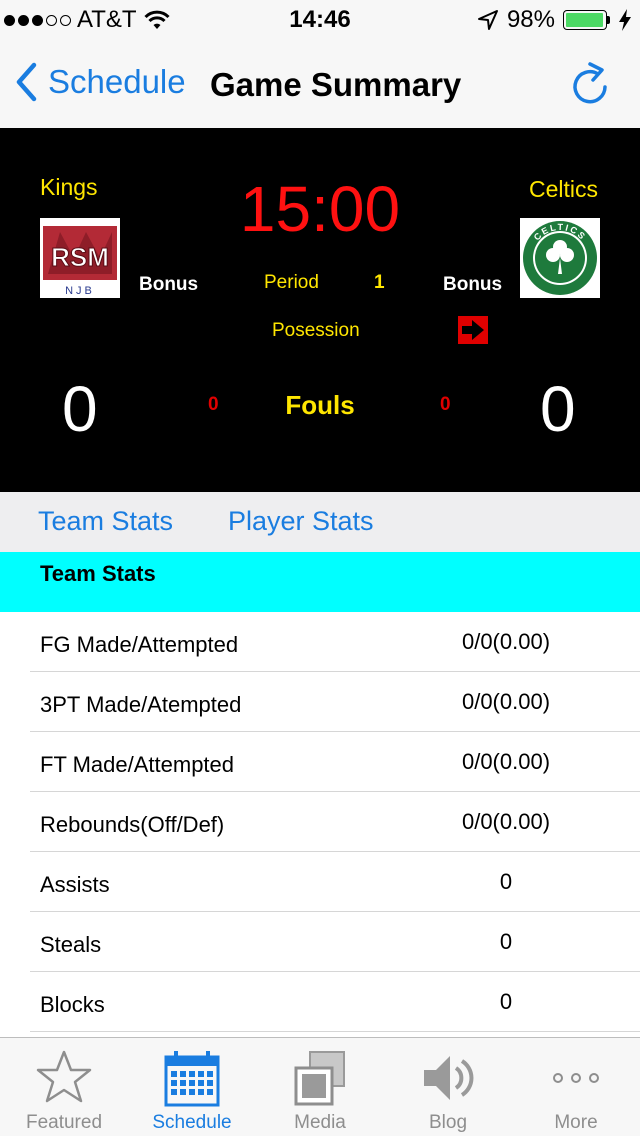  What do you see at coordinates (319, 1078) in the screenshot?
I see `media-icon` at bounding box center [319, 1078].